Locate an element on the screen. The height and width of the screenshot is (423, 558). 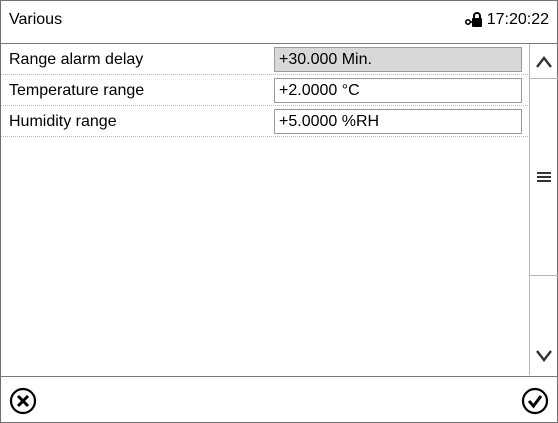
row-label: Range alarm delay is located at coordinates (76, 59).